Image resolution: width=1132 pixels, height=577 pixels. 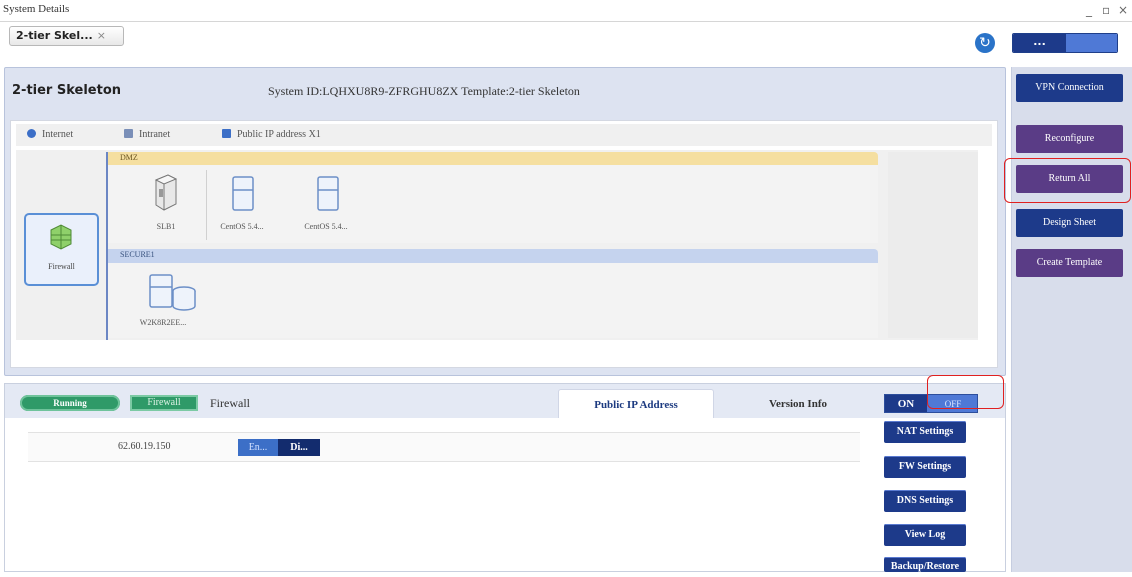 What do you see at coordinates (147, 134) in the screenshot?
I see `legend-intranet: Intranet` at bounding box center [147, 134].